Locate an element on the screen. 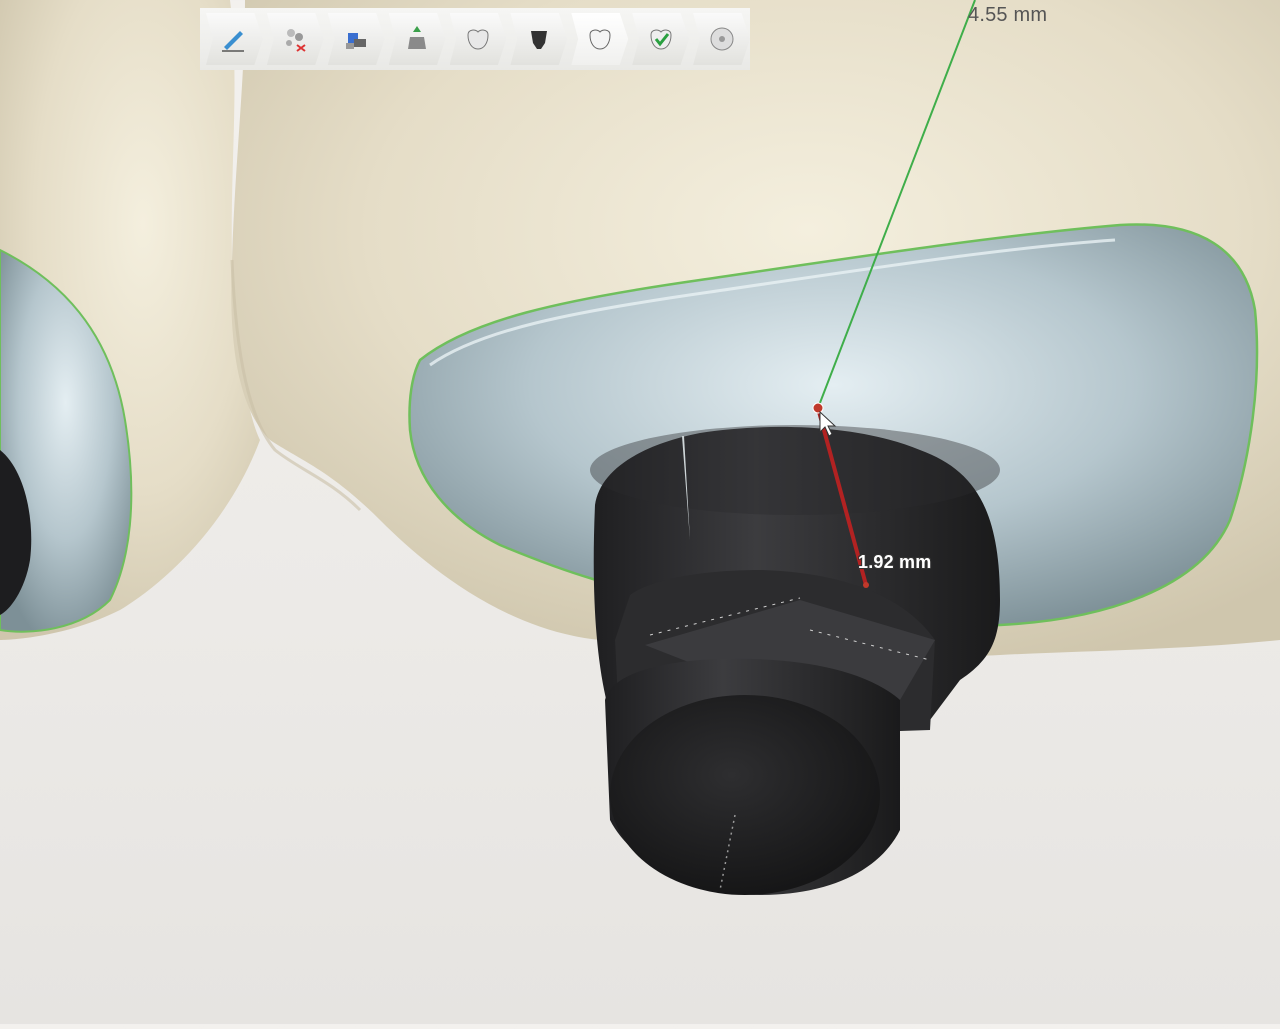 The image size is (1280, 1029). tool-crown-outline is located at coordinates (600, 39).